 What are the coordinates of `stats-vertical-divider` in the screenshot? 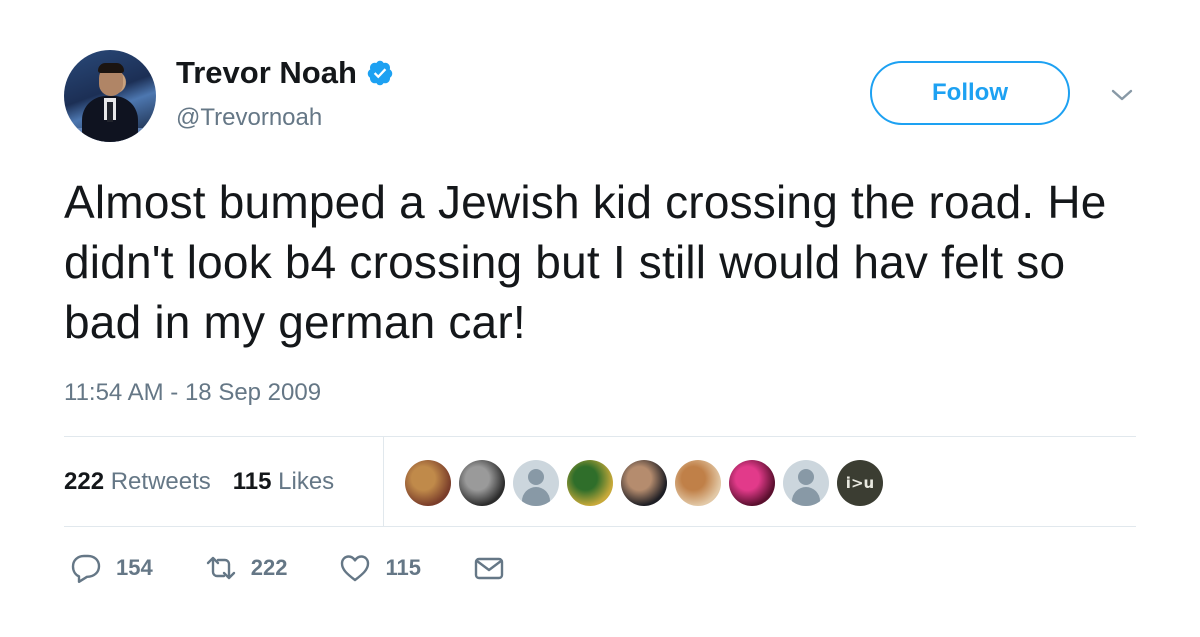 It's located at (383, 482).